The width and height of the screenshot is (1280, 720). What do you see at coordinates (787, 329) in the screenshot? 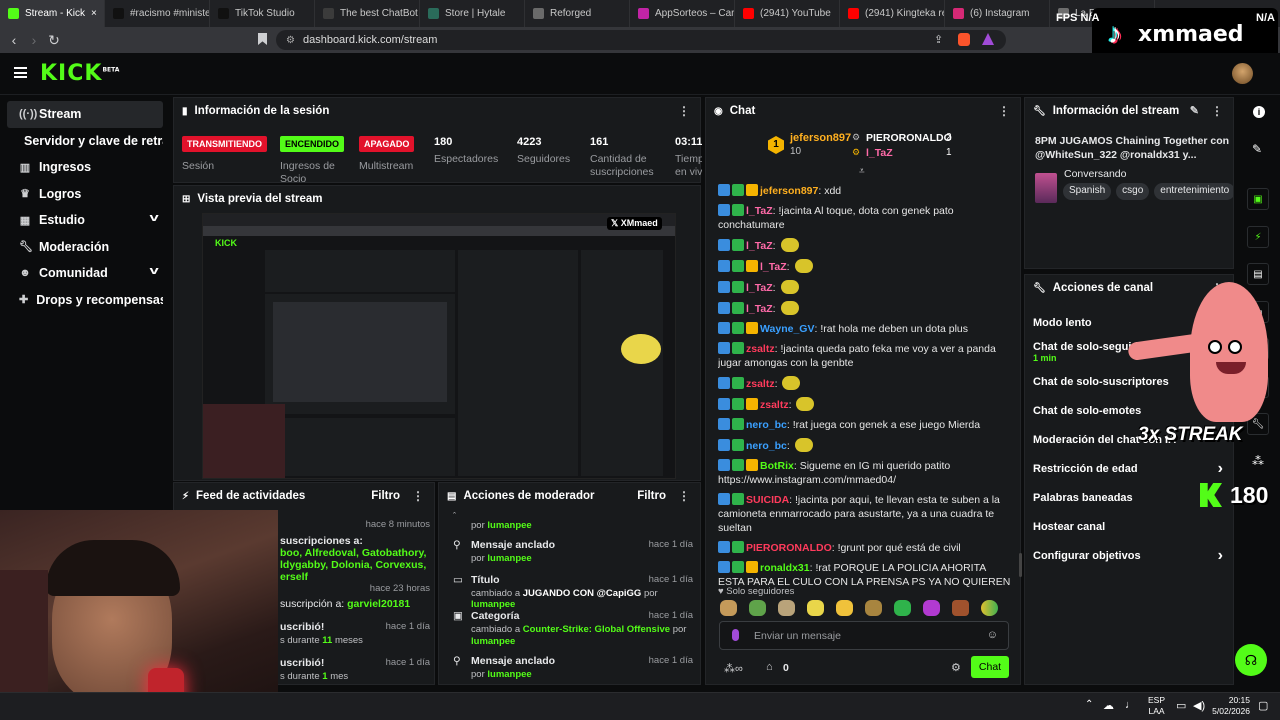
I see `chat-username: Wayne_GV` at bounding box center [787, 329].